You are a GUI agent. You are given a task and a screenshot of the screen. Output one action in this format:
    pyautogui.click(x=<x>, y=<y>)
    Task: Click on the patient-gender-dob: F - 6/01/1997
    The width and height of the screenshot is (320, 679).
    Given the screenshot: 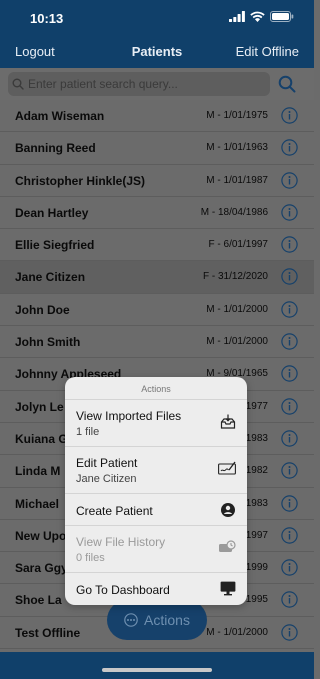 What is the action you would take?
    pyautogui.click(x=238, y=245)
    